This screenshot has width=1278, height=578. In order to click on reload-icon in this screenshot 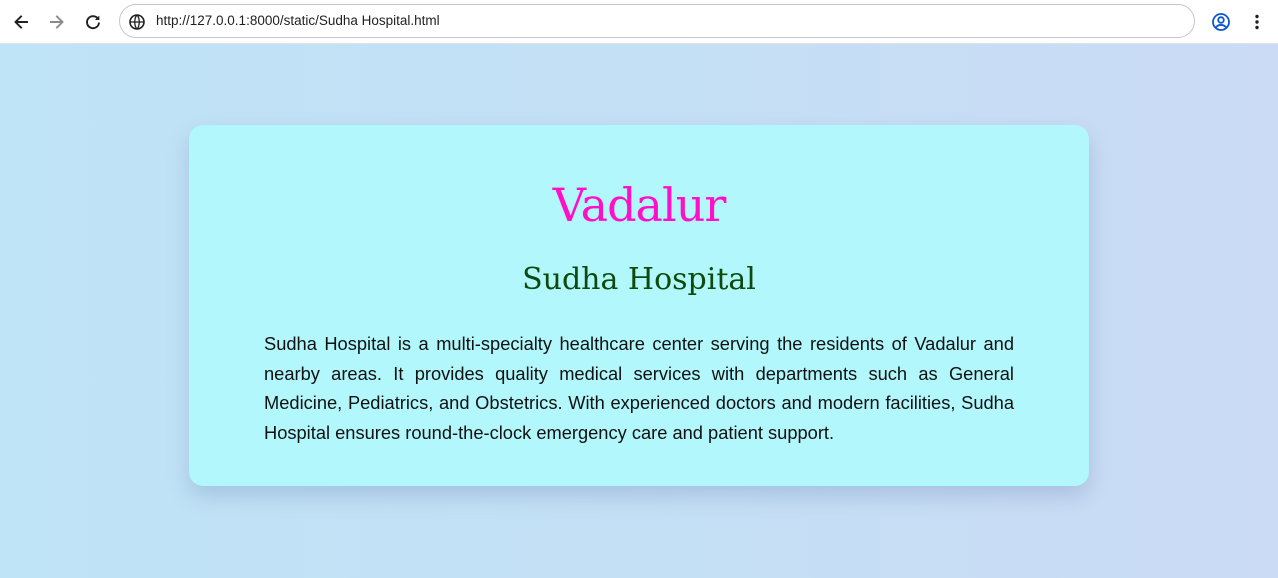, I will do `click(93, 22)`.